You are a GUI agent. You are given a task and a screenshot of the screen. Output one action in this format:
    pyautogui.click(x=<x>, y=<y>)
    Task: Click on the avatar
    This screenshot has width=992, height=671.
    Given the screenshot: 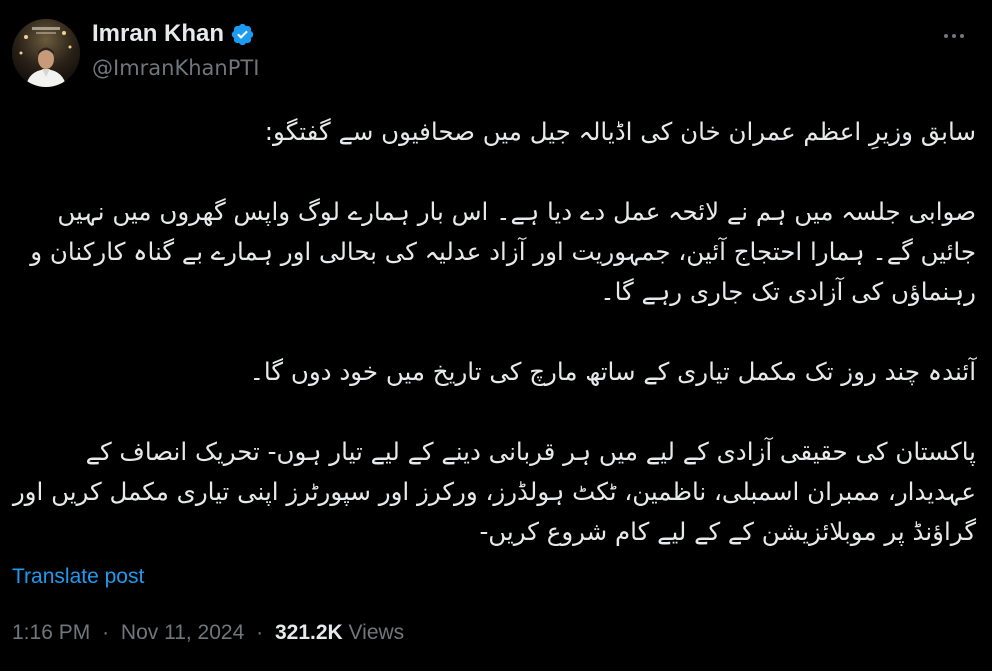 What is the action you would take?
    pyautogui.click(x=46, y=53)
    